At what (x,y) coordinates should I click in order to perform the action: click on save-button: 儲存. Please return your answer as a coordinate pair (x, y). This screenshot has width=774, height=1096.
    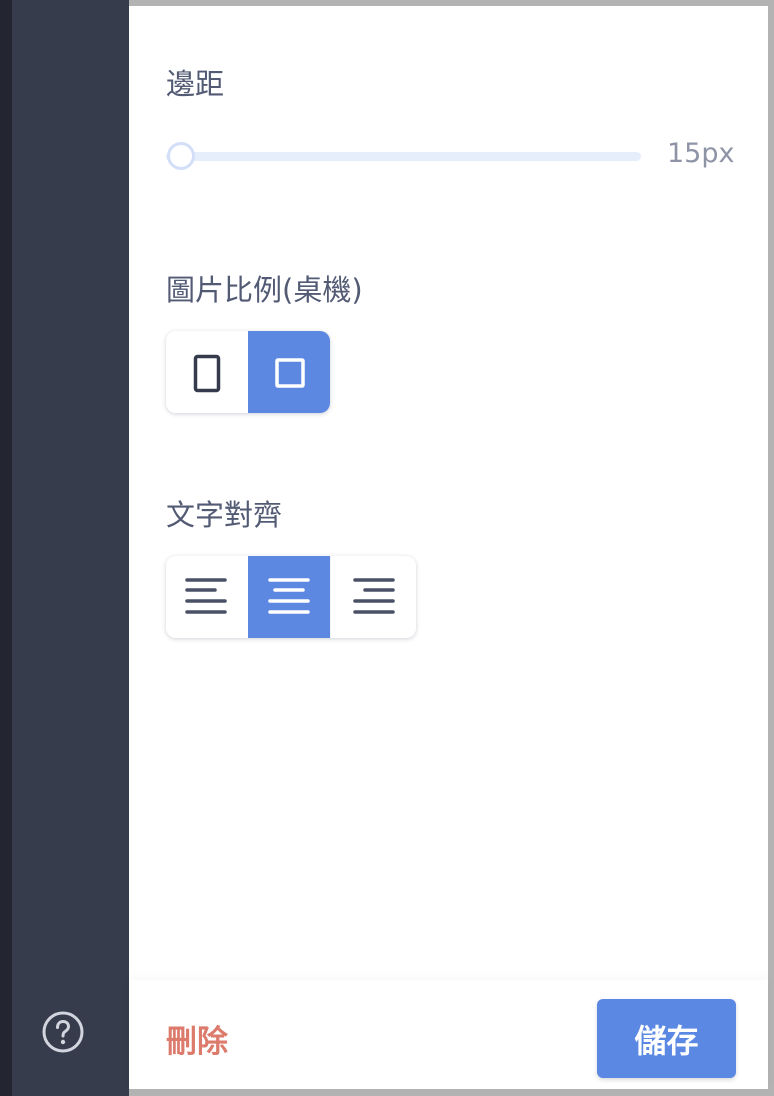
    Looking at the image, I should click on (666, 1038).